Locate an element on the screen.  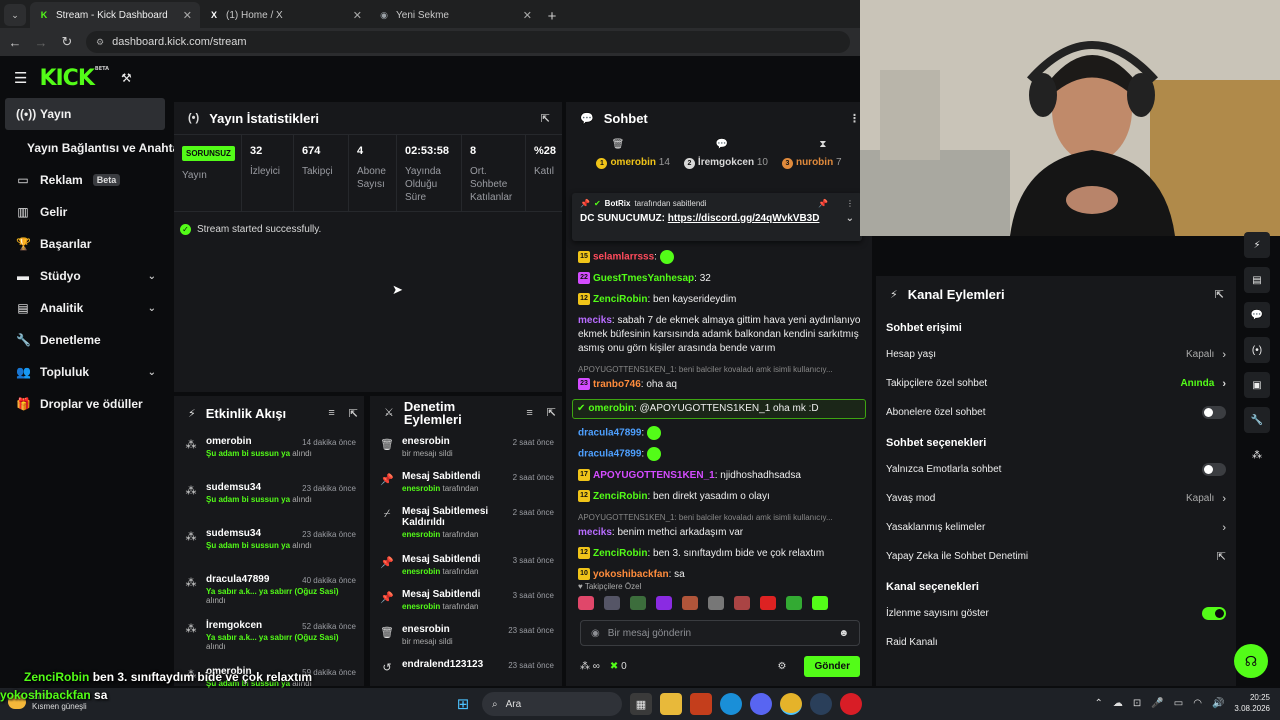
document-icon: ▤ is located at coordinates (1257, 280).